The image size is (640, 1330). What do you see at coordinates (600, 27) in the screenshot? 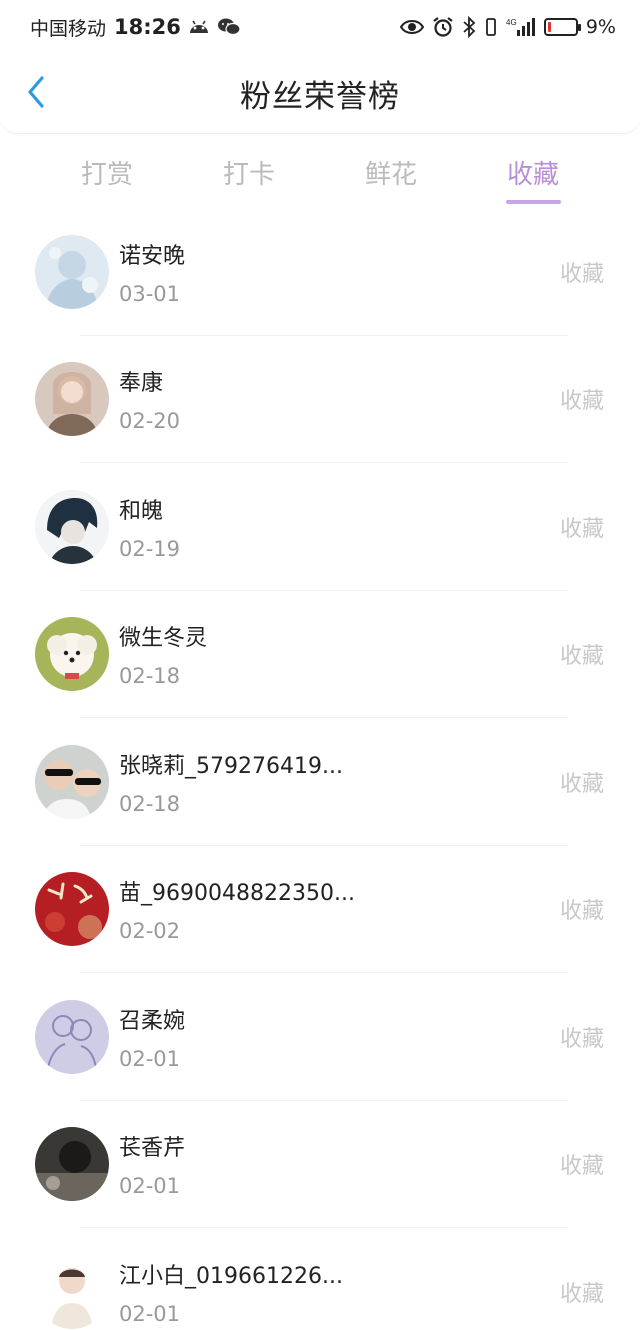
I see `battery-percent: 9%` at bounding box center [600, 27].